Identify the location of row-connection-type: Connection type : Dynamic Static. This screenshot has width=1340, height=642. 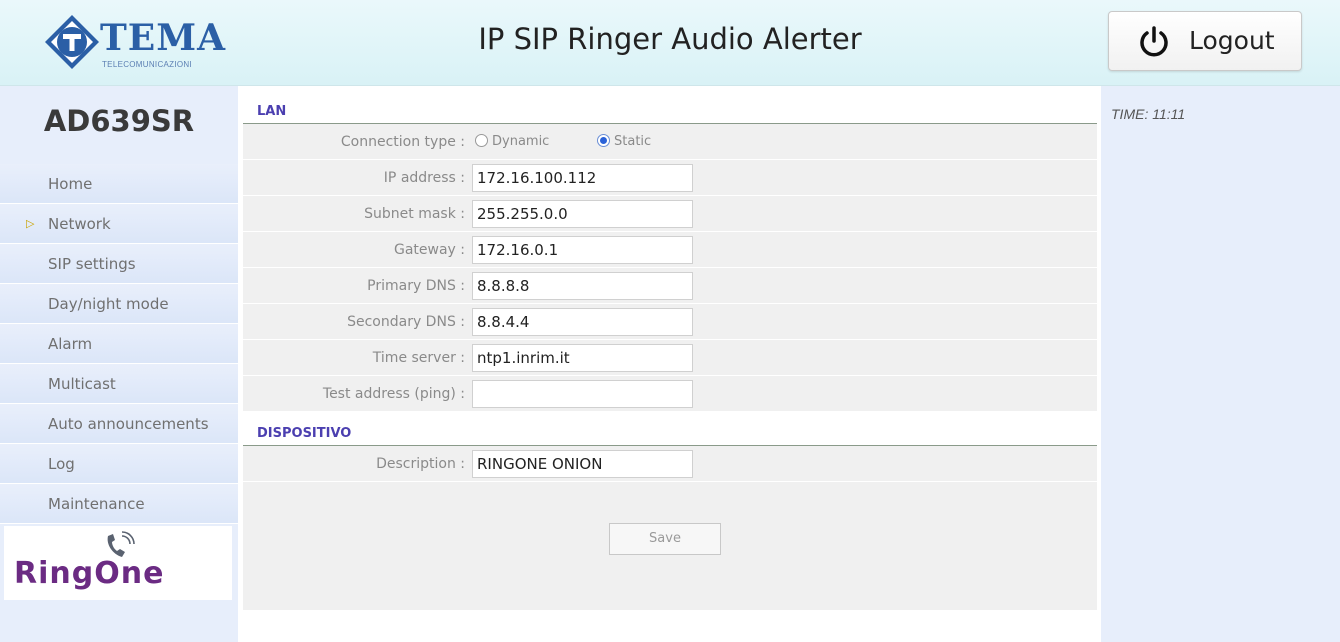
(670, 142).